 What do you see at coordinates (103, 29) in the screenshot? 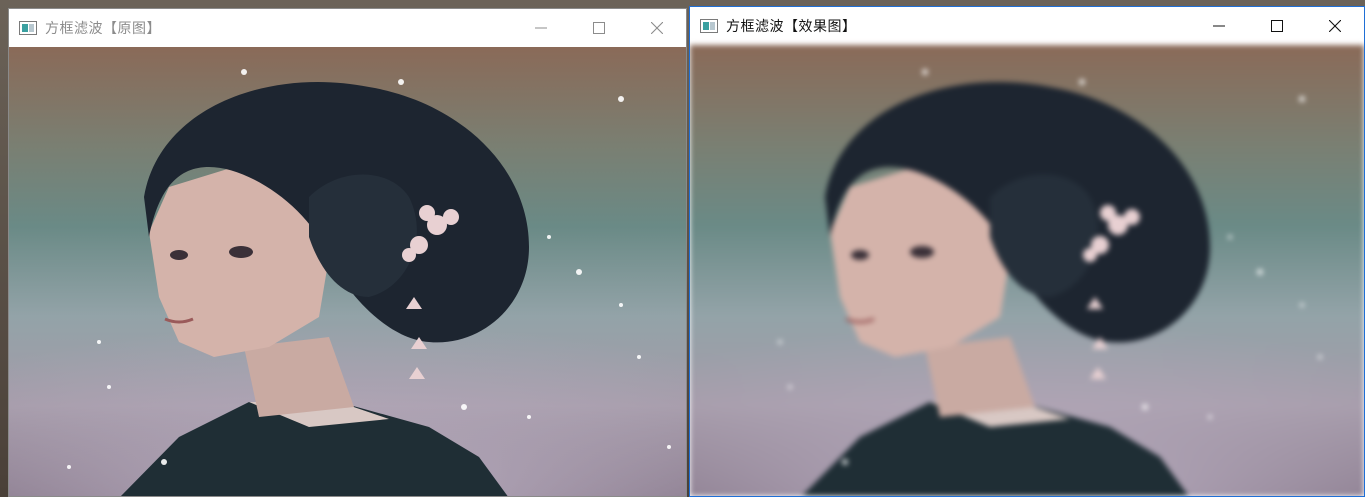
I see `window-title: 方框滤波【原图】` at bounding box center [103, 29].